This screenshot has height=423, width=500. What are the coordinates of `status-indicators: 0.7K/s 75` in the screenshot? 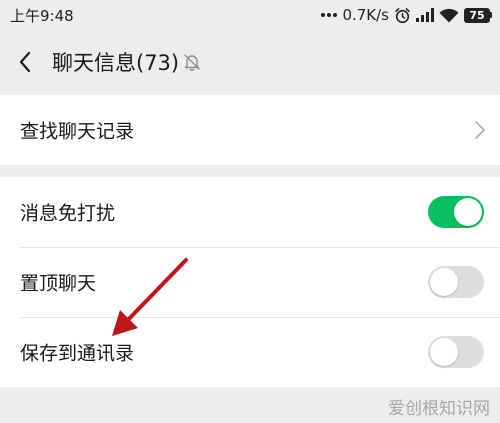 It's located at (406, 15).